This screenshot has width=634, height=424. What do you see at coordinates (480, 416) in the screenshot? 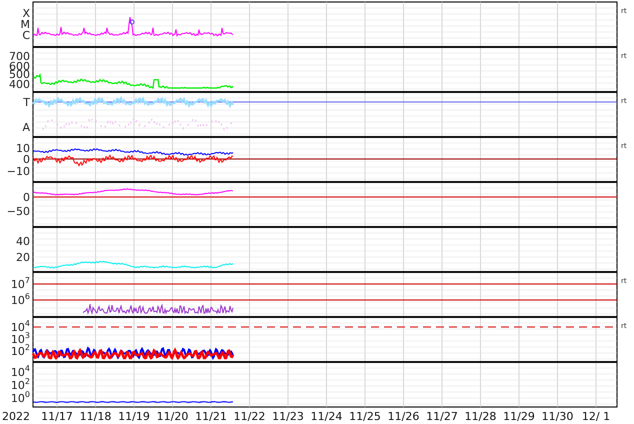
I see `date-label: 11/28` at bounding box center [480, 416].